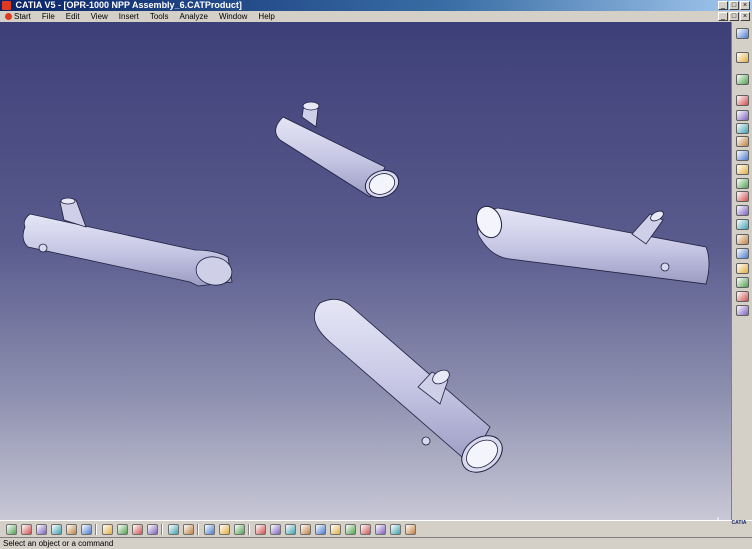 The image size is (752, 549). What do you see at coordinates (410, 529) in the screenshot?
I see `swap-visible-icon` at bounding box center [410, 529].